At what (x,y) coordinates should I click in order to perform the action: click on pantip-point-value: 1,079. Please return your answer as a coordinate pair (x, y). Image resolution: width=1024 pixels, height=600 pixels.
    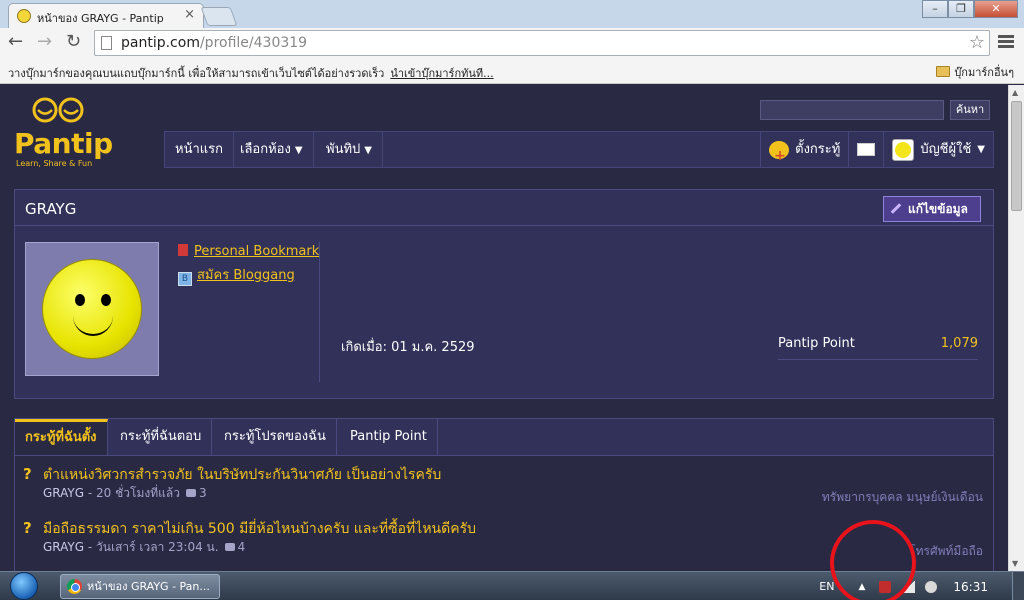
    Looking at the image, I should click on (959, 343).